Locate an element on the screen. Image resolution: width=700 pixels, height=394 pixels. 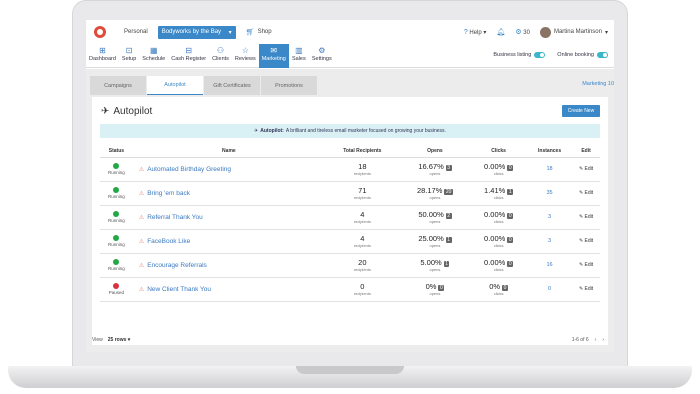
opens-value-row: 0% 0 is located at coordinates (435, 286).